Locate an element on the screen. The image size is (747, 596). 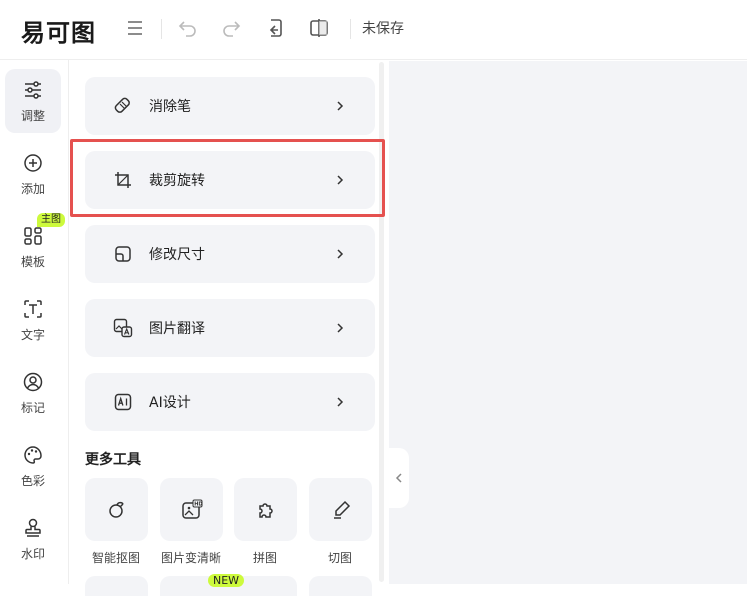
tool-label: 修改尺寸 is located at coordinates (177, 255).